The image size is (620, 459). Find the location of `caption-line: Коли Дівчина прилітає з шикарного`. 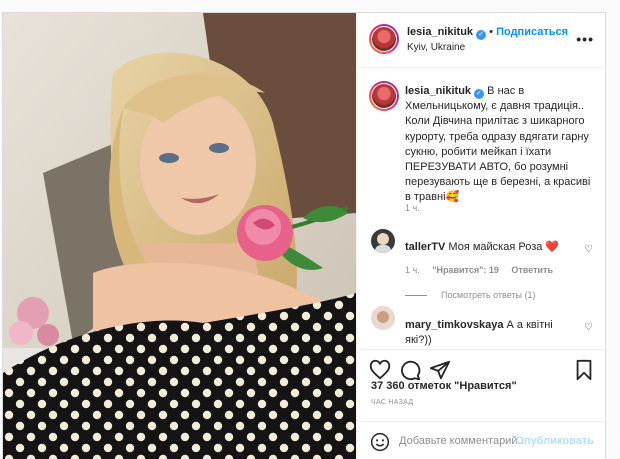

caption-line: Коли Дівчина прилітає з шикарного is located at coordinates (495, 121).